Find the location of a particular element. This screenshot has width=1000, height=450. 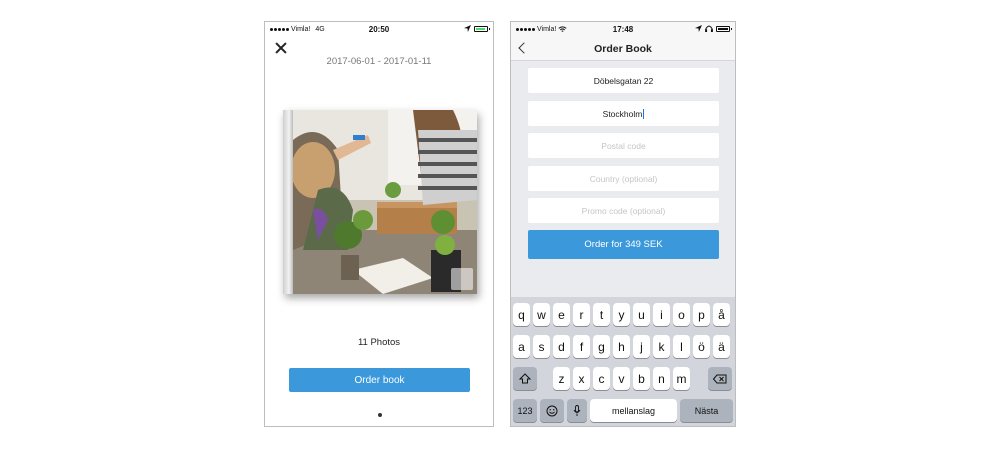

photo-book-cover is located at coordinates (380, 202).